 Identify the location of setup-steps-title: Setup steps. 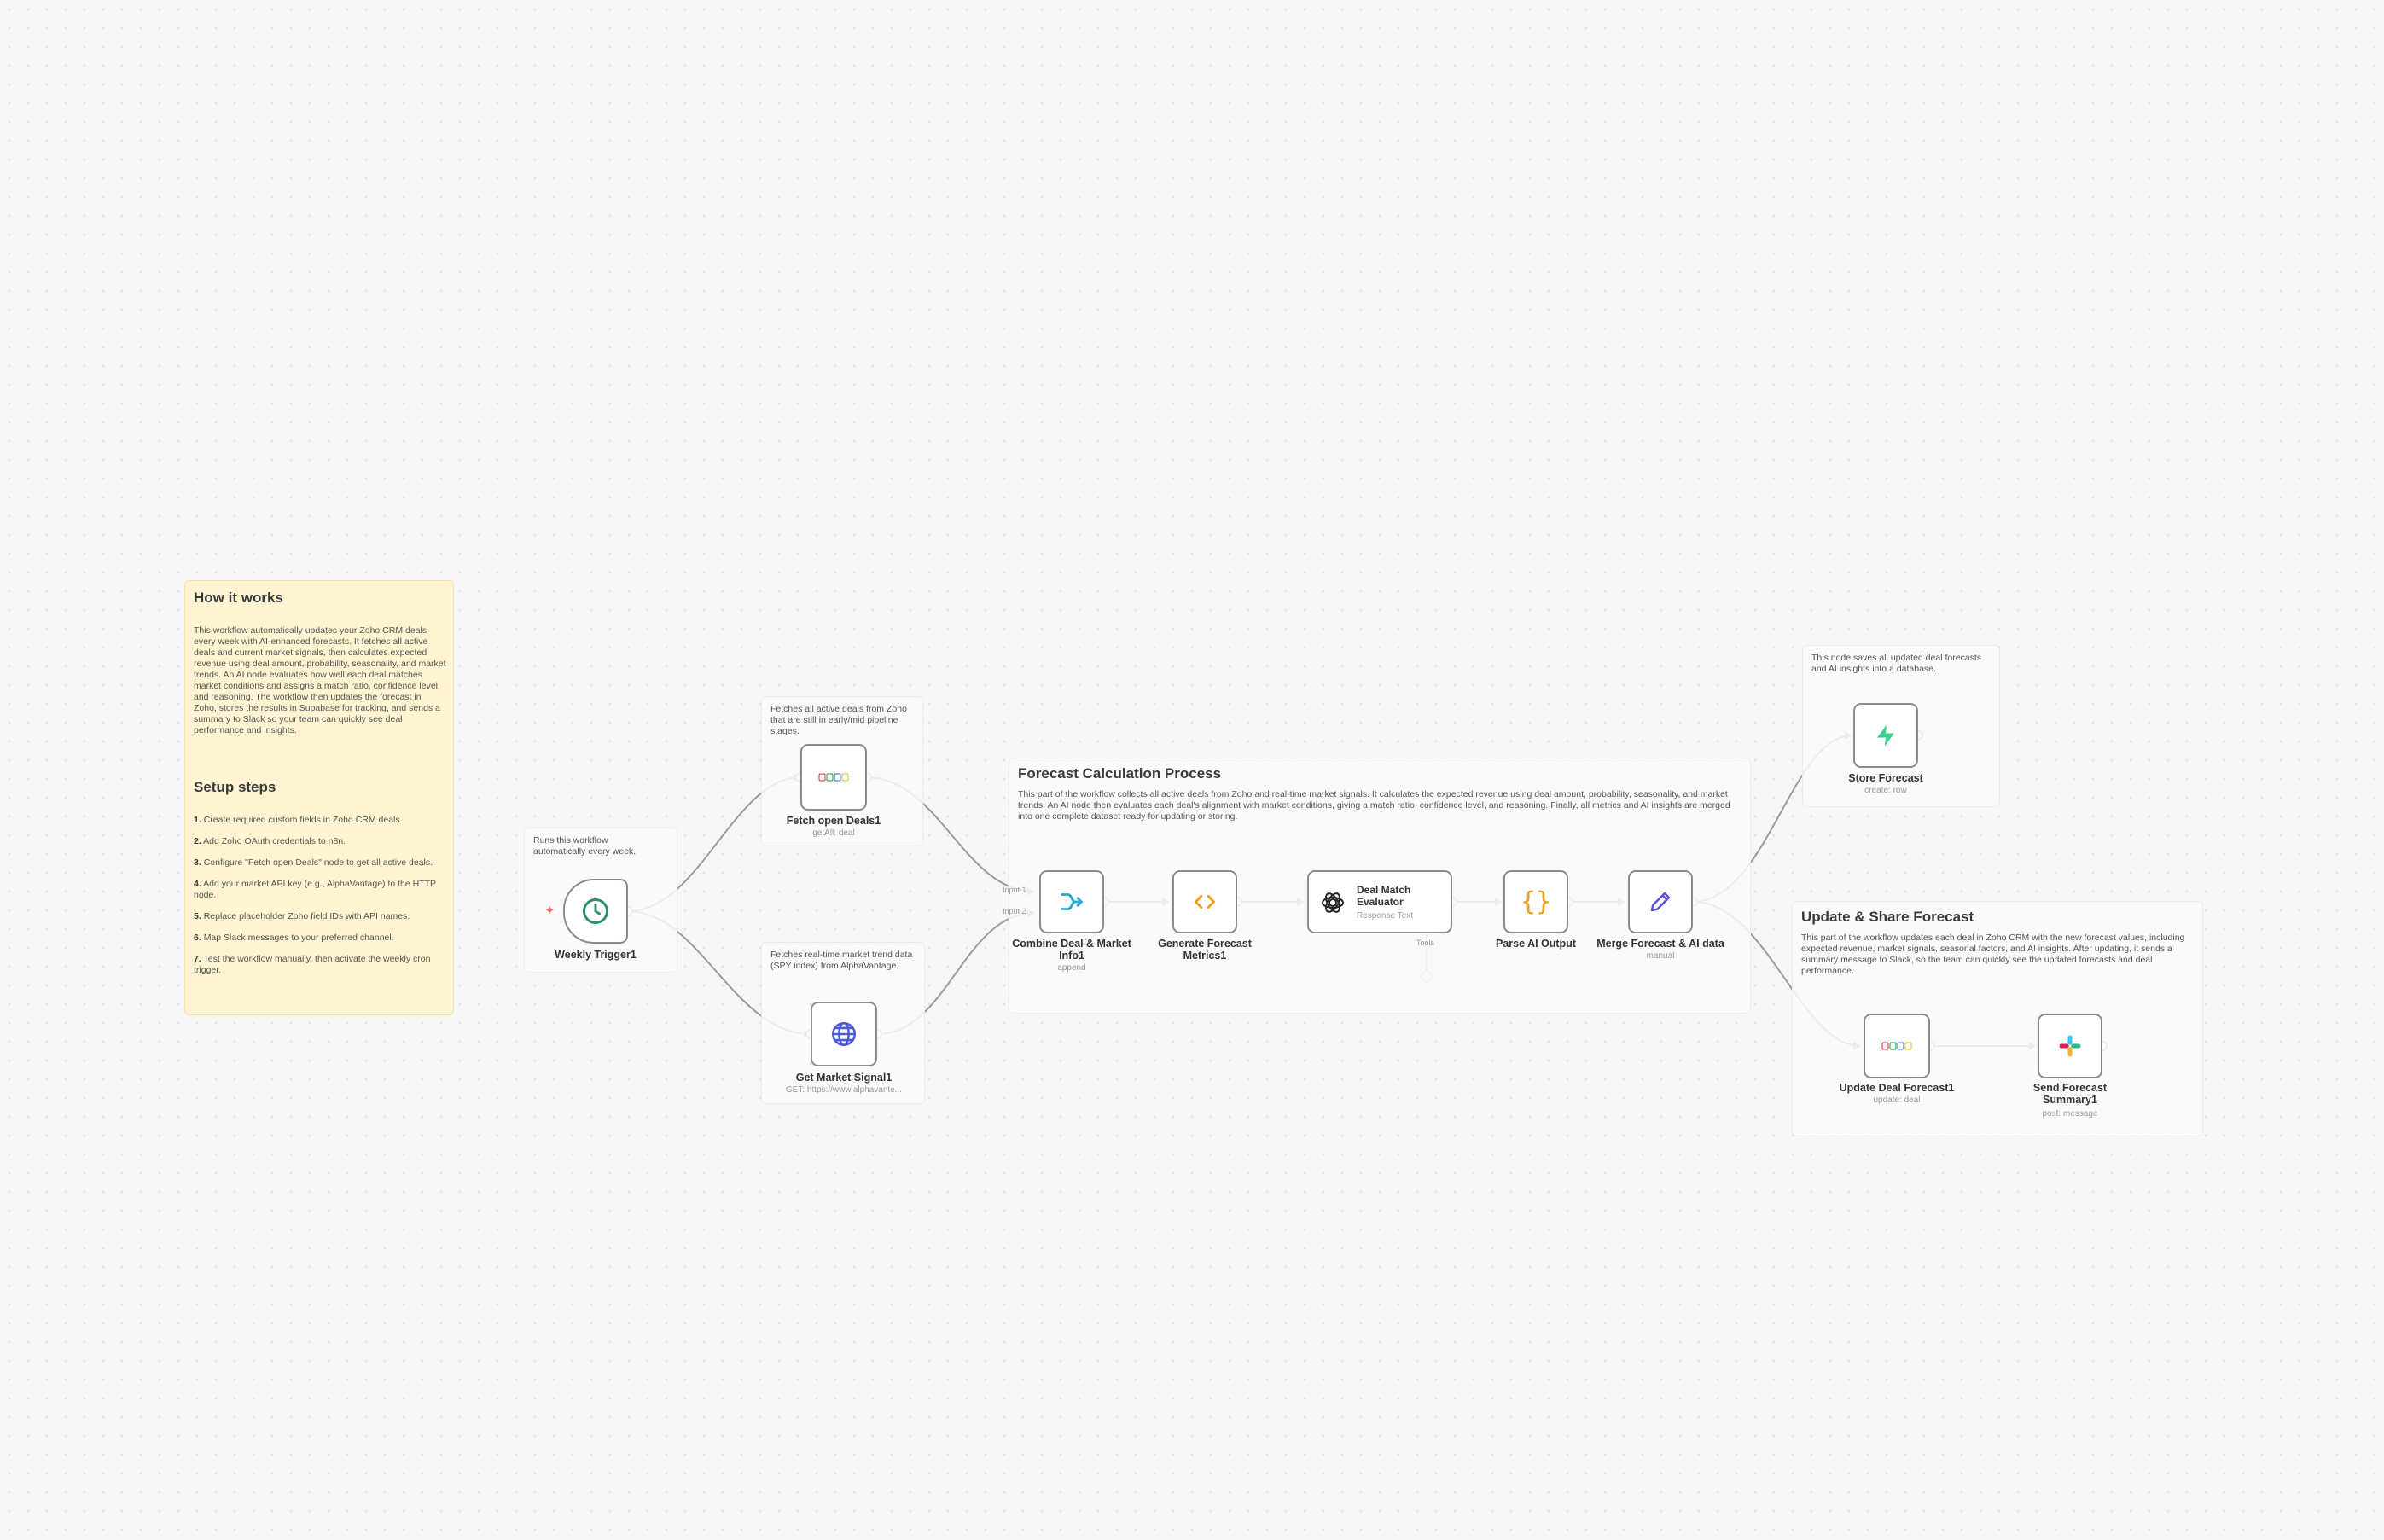
(235, 787).